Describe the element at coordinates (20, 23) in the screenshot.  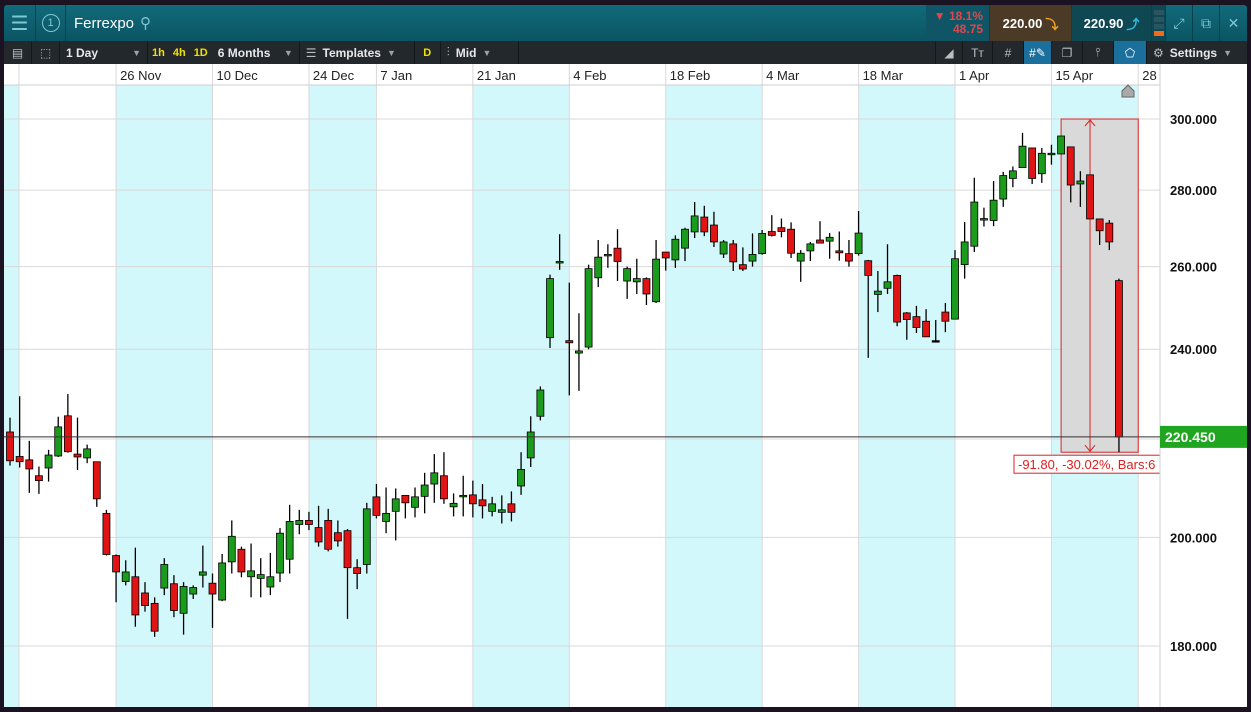
I see `menu-icon: ☰` at that location.